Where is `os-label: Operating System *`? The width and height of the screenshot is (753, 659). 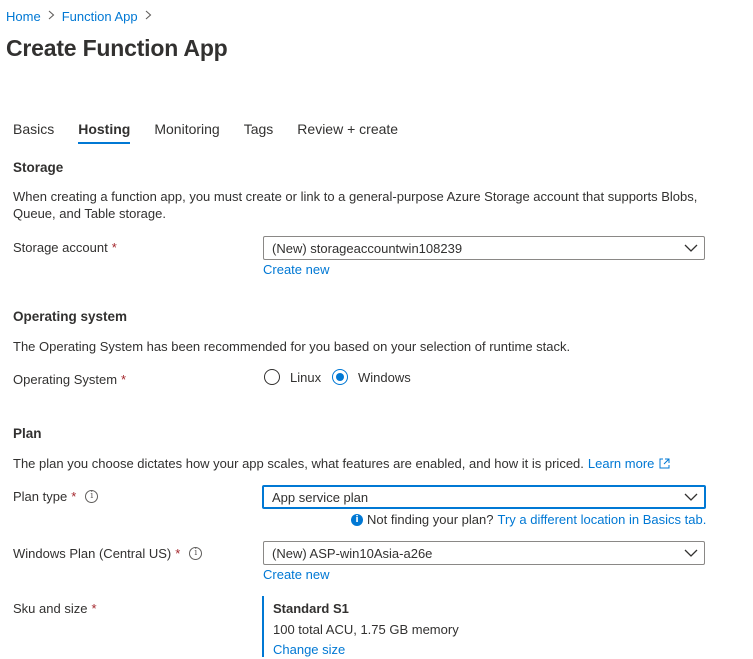 os-label: Operating System * is located at coordinates (69, 379).